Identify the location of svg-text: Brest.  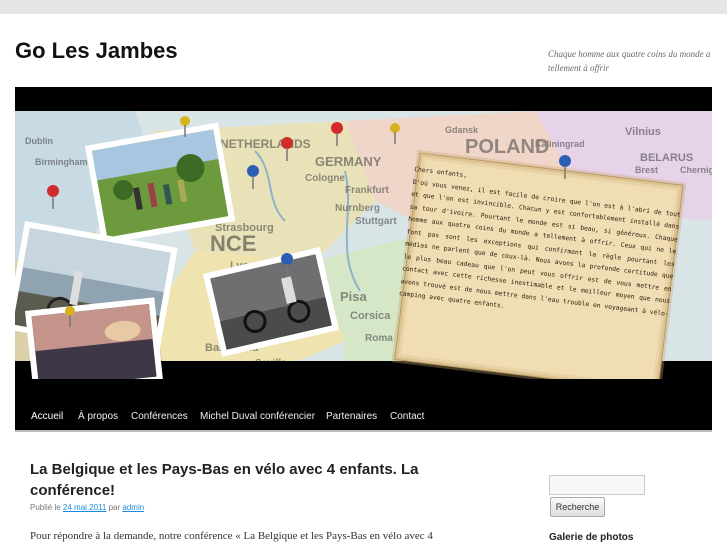
(646, 170).